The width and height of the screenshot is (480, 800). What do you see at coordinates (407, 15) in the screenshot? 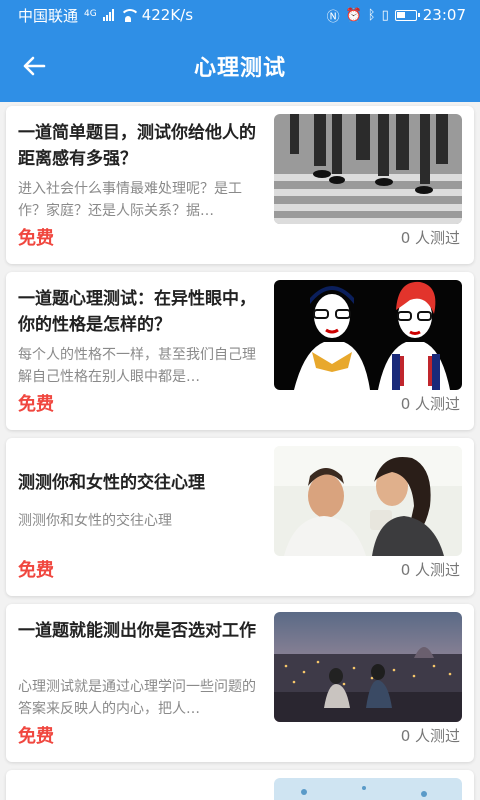
I see `battery-icon` at bounding box center [407, 15].